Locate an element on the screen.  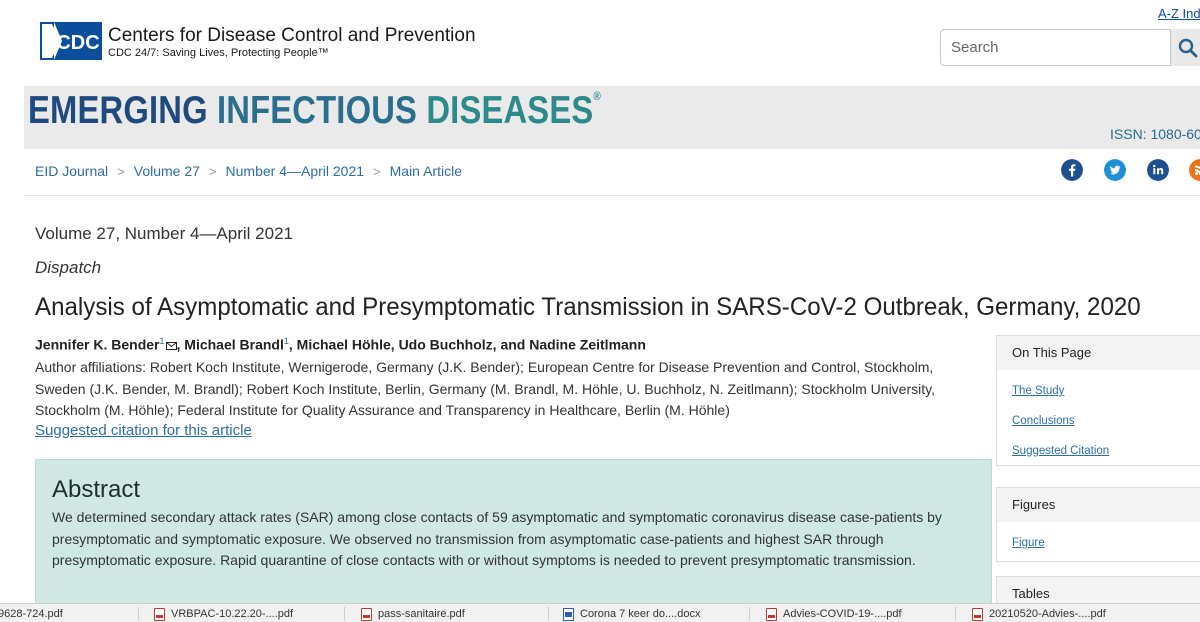
download-item: 20210520-Advies-....pdf is located at coordinates (1039, 614).